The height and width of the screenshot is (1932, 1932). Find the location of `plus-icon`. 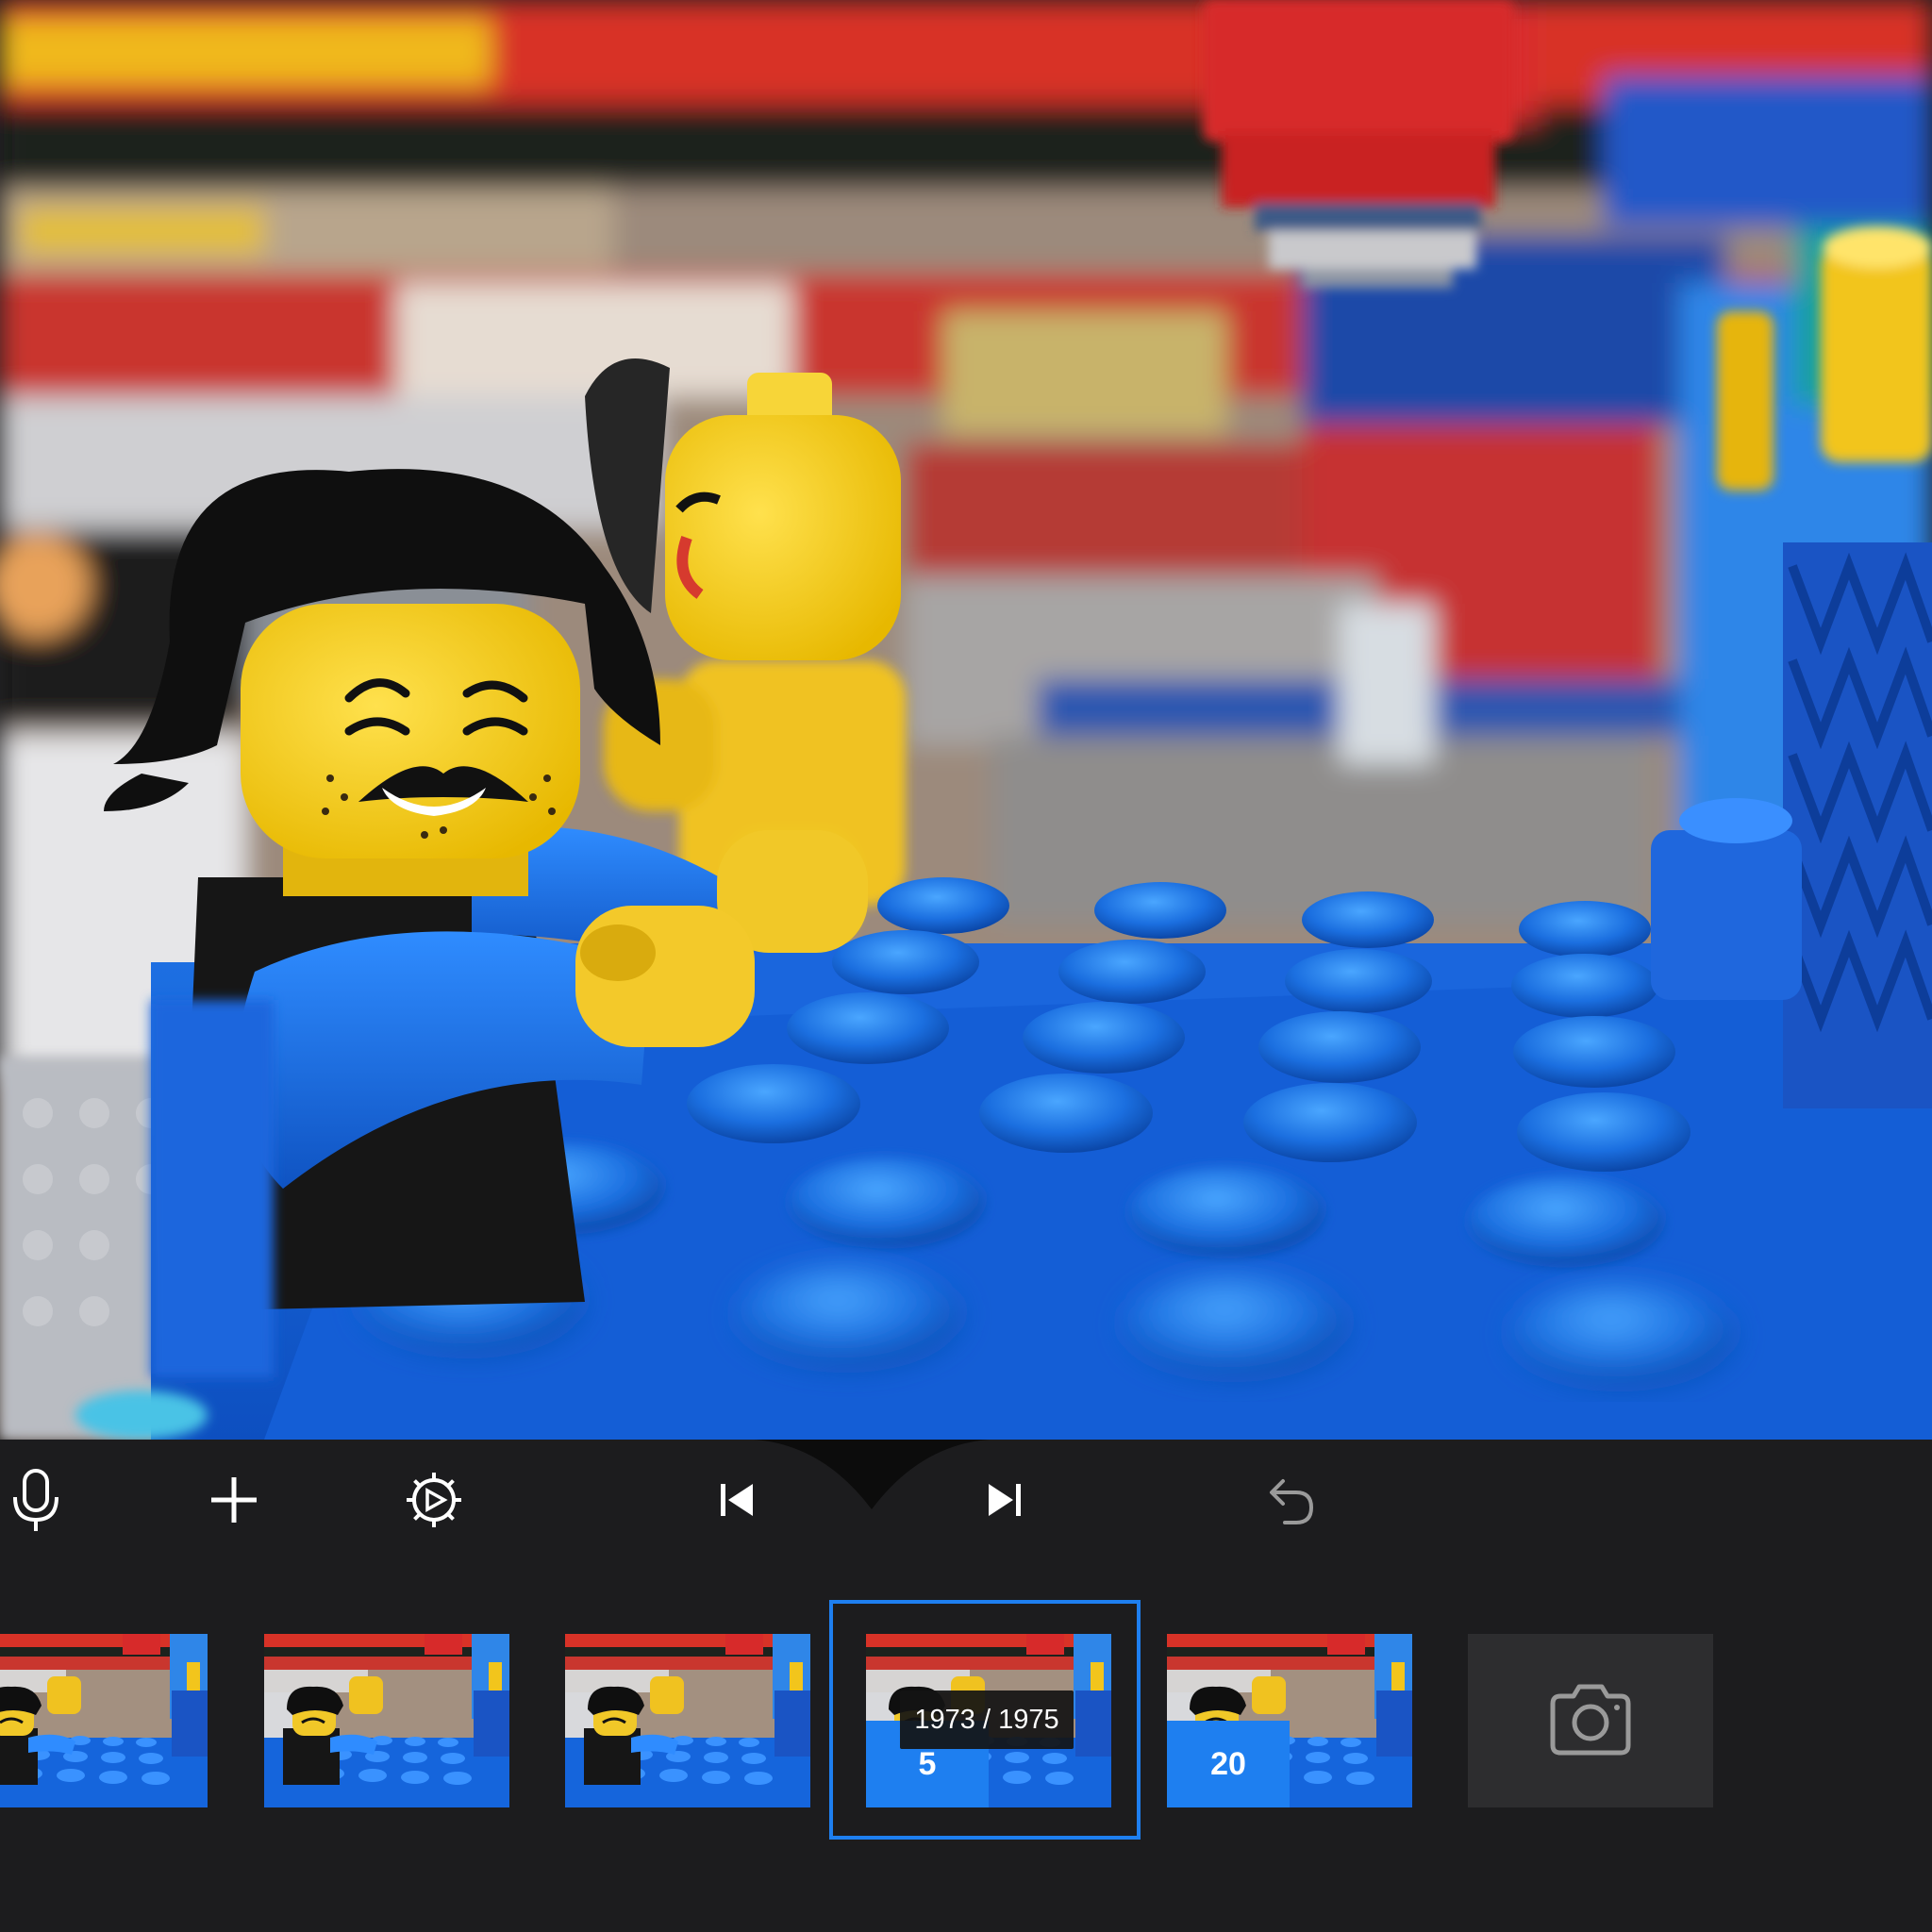

plus-icon is located at coordinates (234, 1500).